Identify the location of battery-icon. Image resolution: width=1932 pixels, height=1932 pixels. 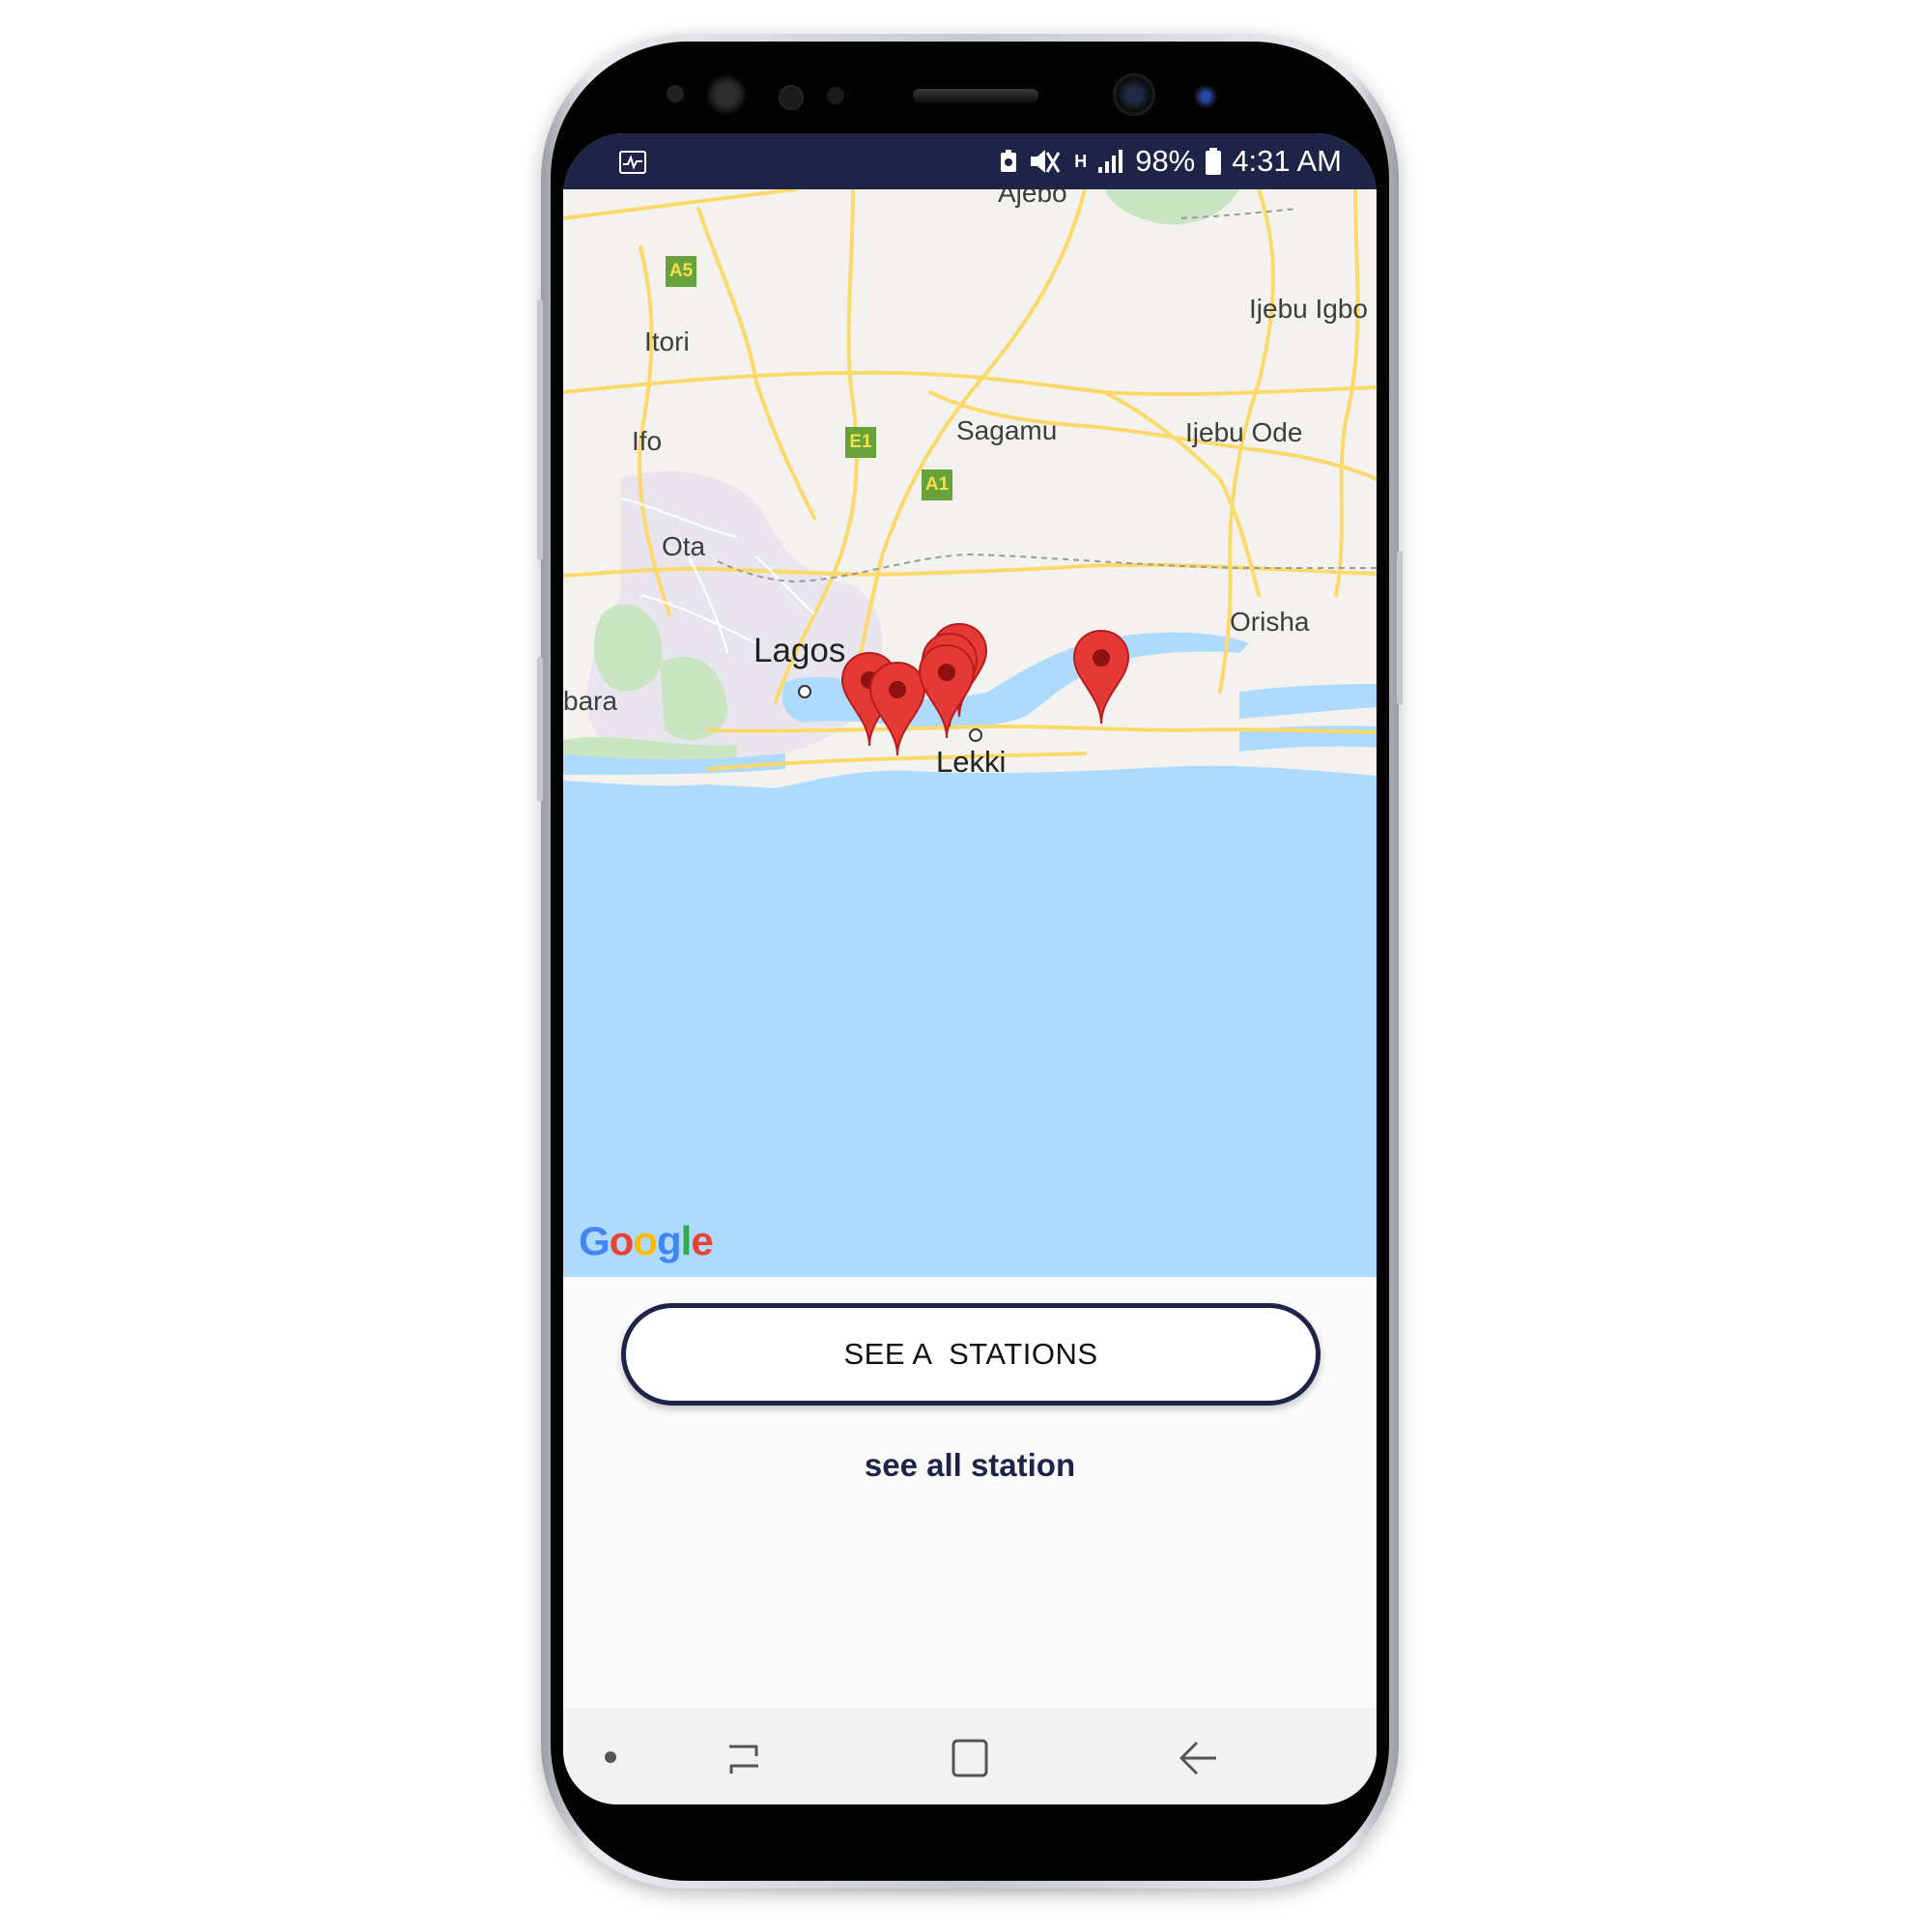
(1214, 161).